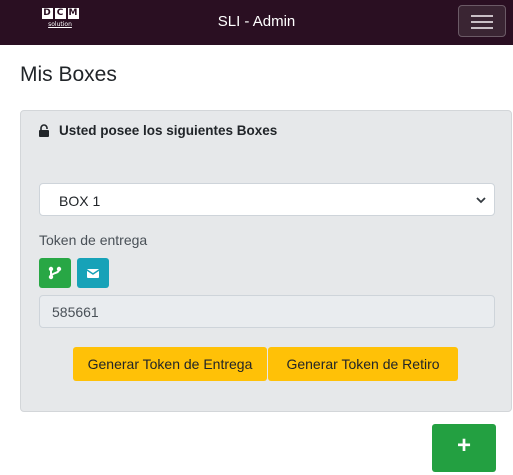 The height and width of the screenshot is (475, 513). I want to click on mail-icon, so click(93, 273).